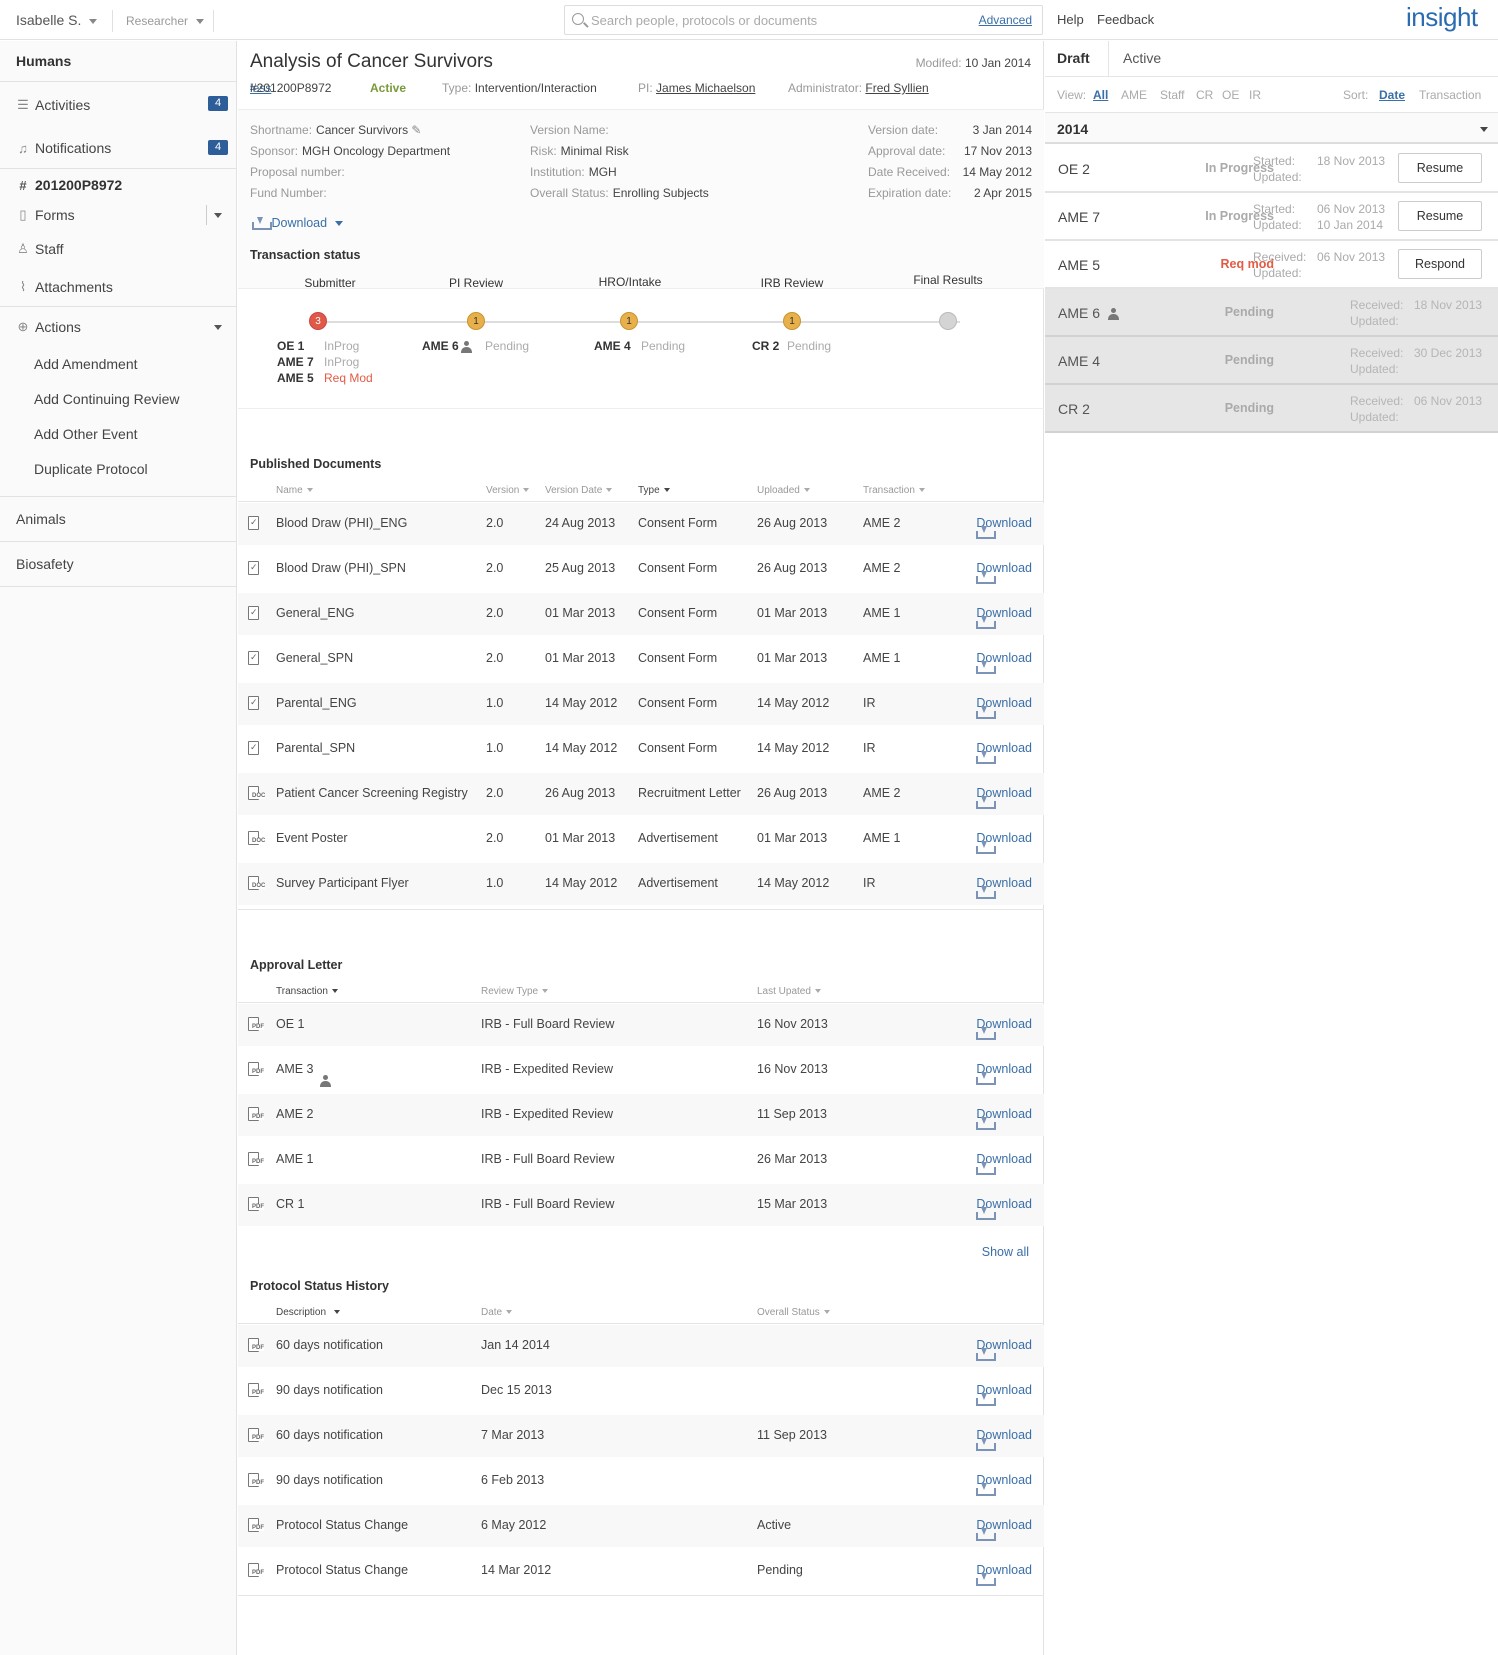 This screenshot has height=1655, width=1498. I want to click on table-row: 90 days notification Dec 15 2013 Download, so click(641, 1391).